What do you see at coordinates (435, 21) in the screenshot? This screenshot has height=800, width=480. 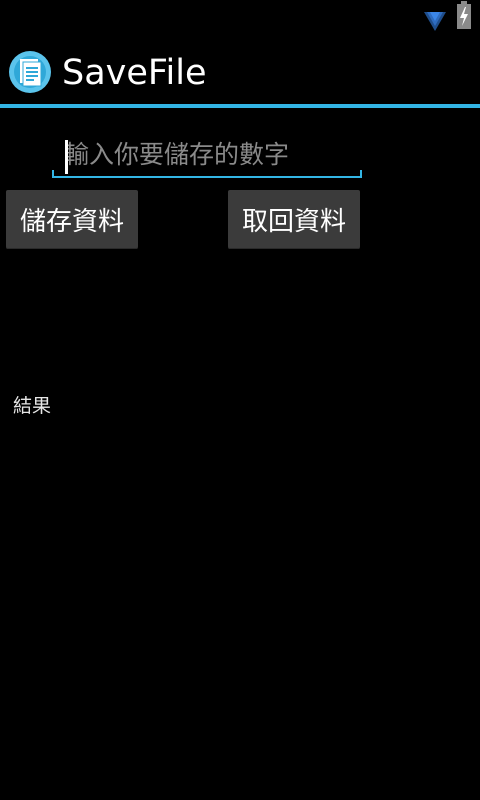 I see `wifi-icon` at bounding box center [435, 21].